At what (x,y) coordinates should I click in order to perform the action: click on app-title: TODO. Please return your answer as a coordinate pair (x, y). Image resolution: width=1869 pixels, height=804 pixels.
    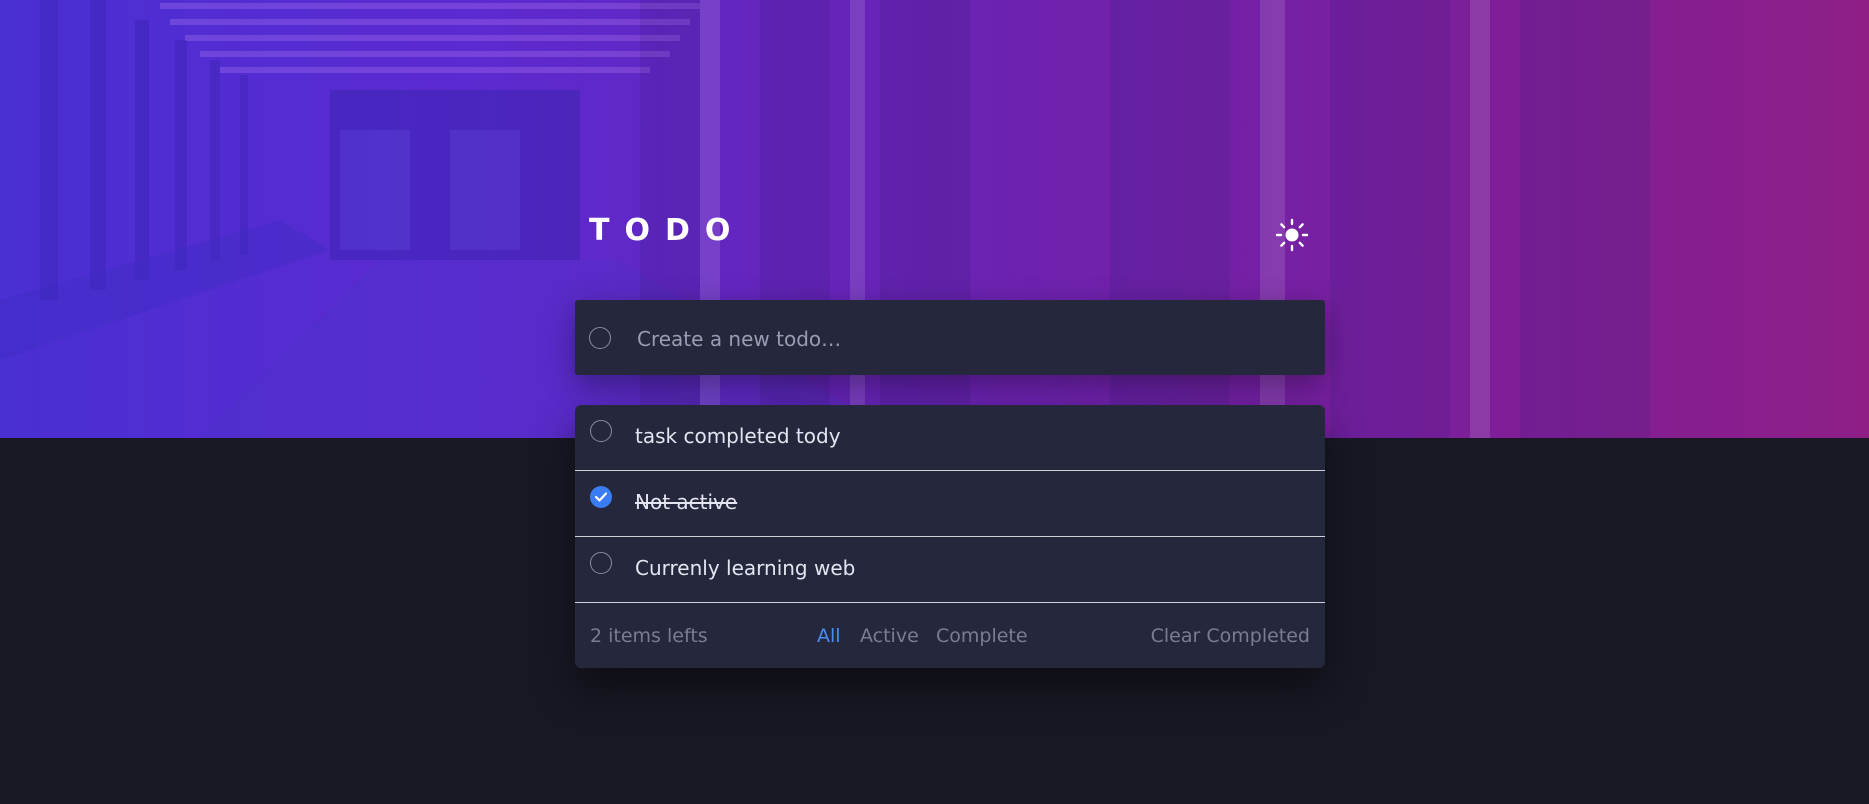
    Looking at the image, I should click on (667, 230).